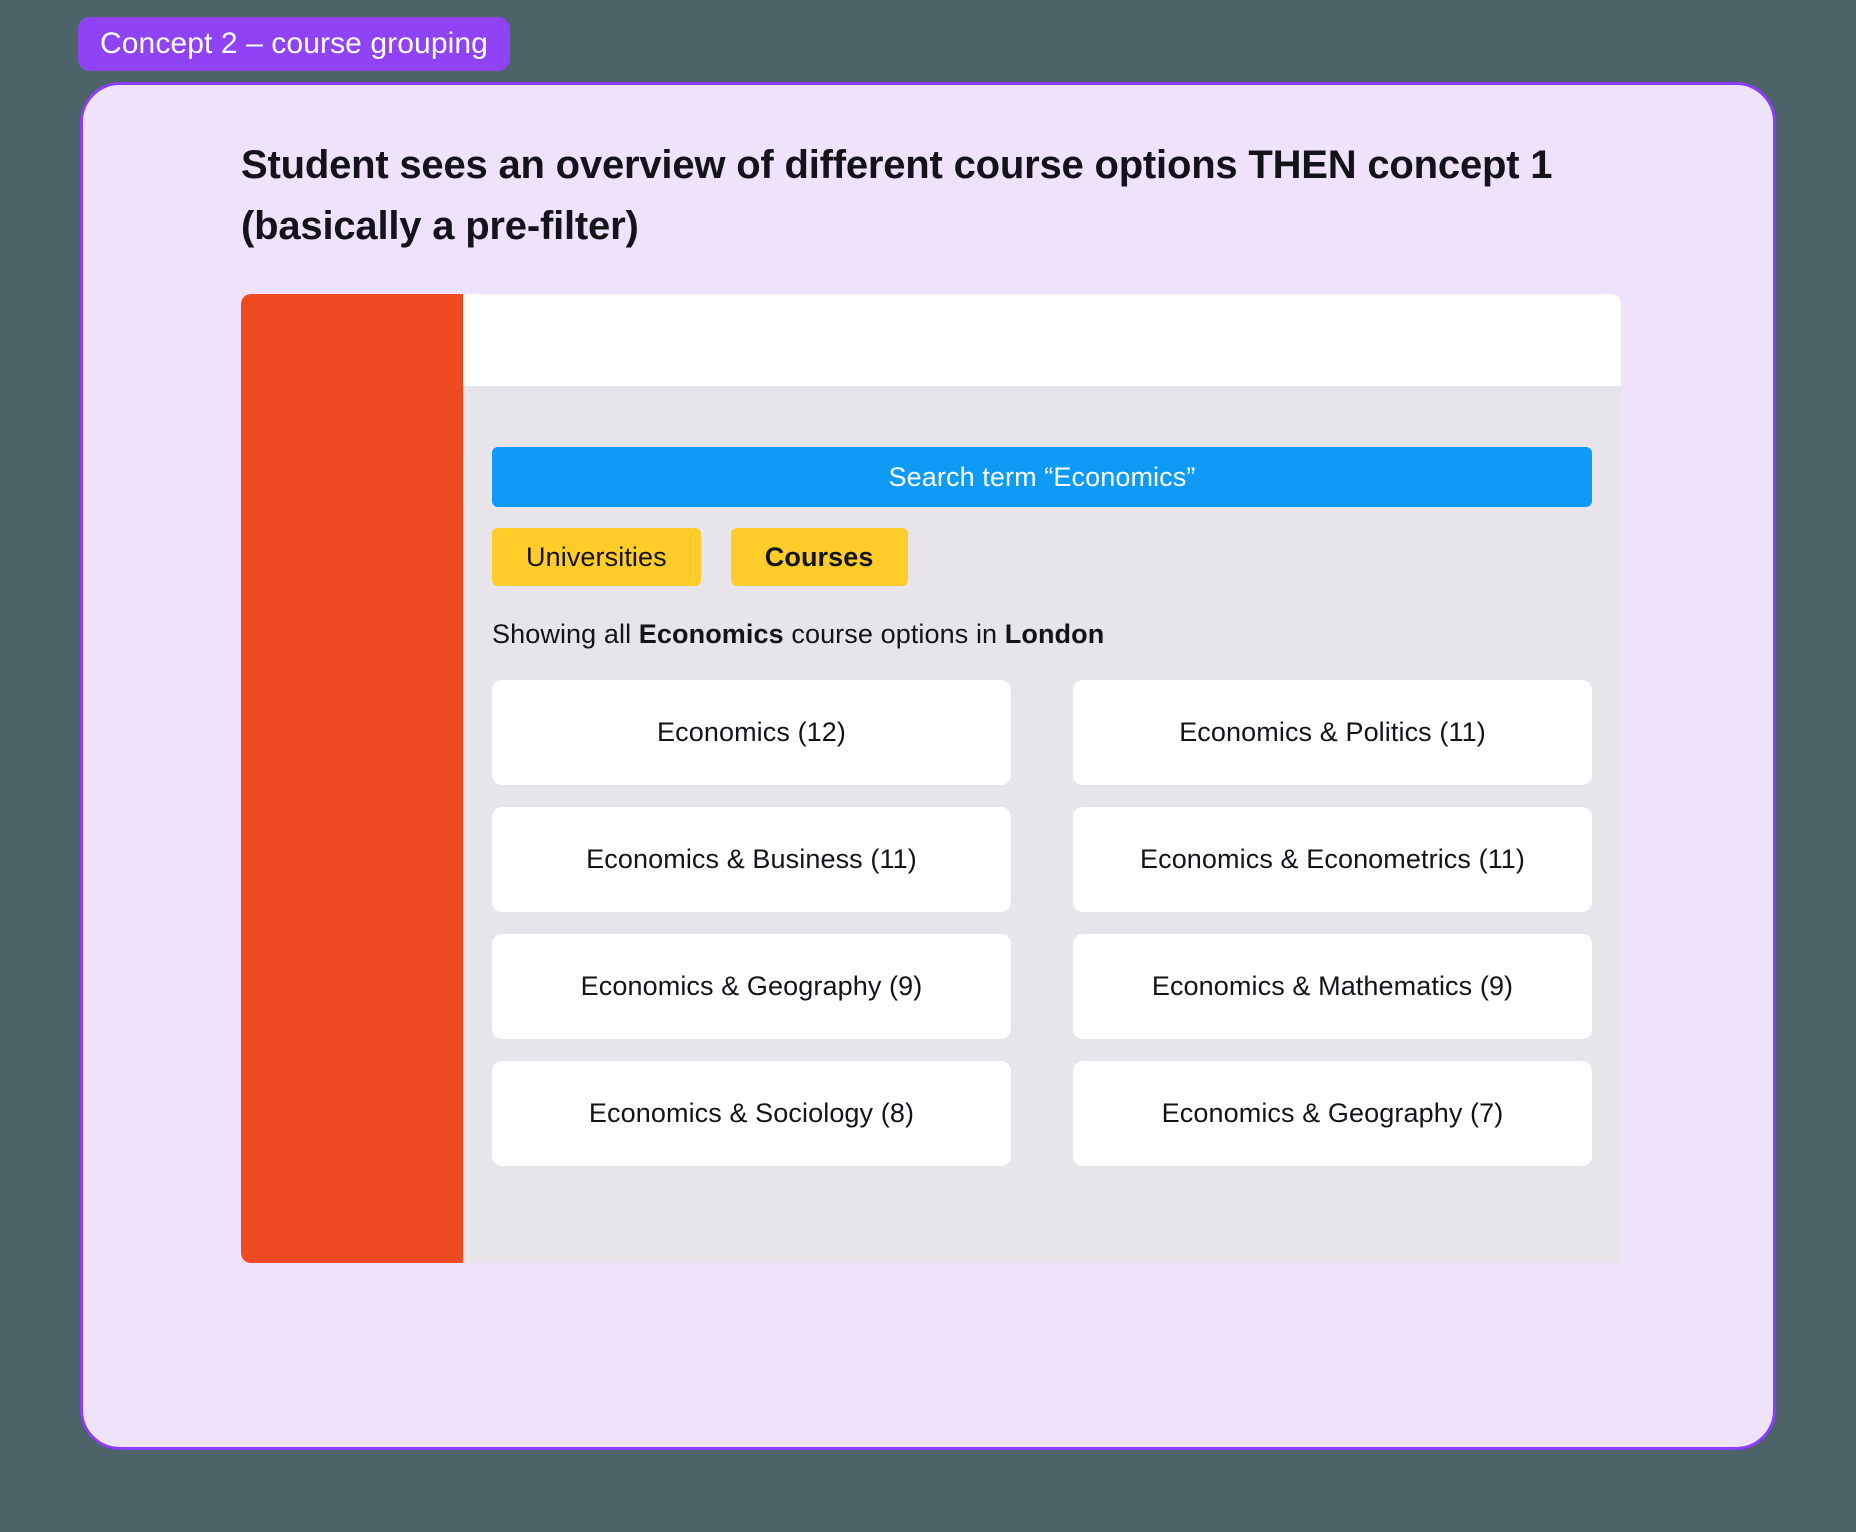  Describe the element at coordinates (1332, 732) in the screenshot. I see `course-card: Economics & Politics (11)` at that location.